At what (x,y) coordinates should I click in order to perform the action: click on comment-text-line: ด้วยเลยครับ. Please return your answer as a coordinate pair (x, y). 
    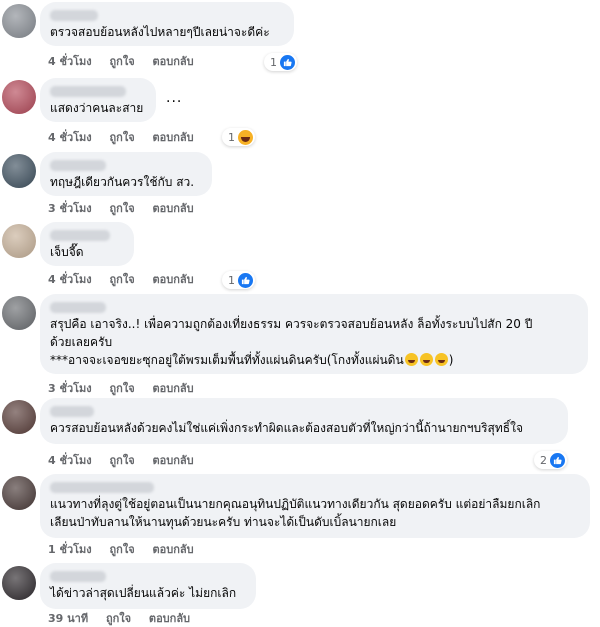
    Looking at the image, I should click on (81, 342).